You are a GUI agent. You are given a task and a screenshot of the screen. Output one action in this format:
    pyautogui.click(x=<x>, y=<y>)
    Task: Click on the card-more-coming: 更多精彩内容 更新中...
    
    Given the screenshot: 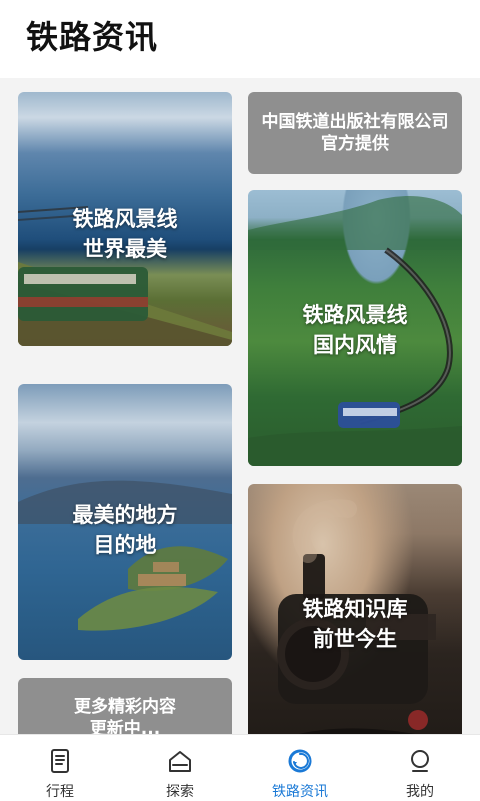 What is the action you would take?
    pyautogui.click(x=125, y=706)
    